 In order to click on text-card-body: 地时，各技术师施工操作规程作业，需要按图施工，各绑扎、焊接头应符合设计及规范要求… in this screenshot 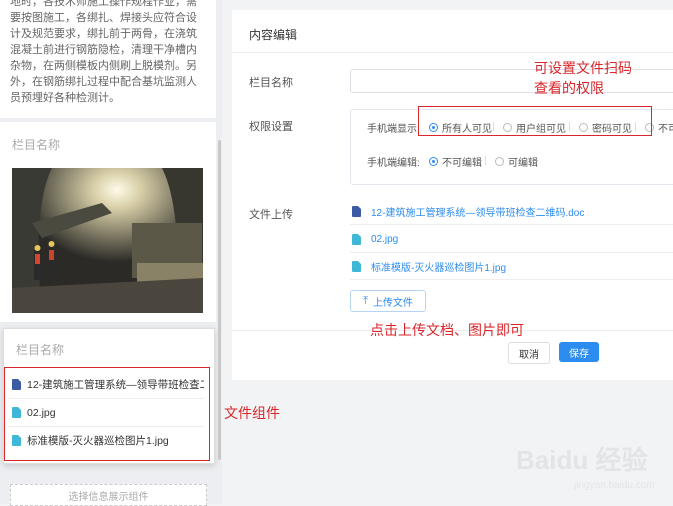, I will do `click(103, 52)`.